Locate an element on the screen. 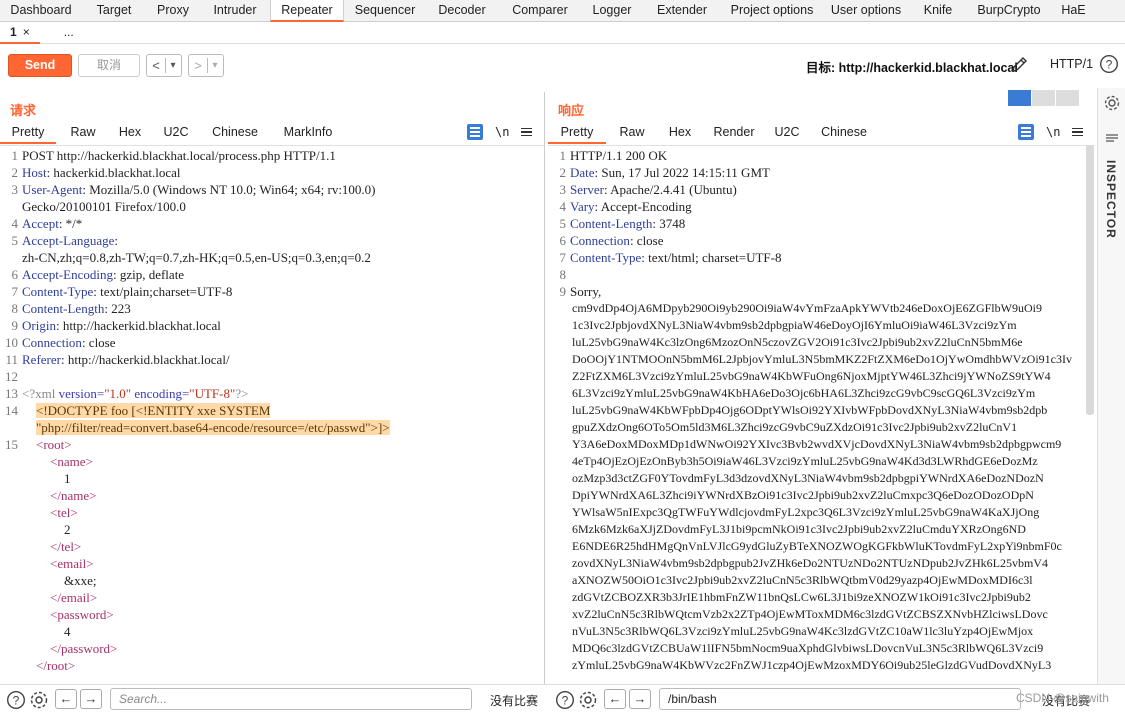  layout-stacked-button is located at coordinates (1044, 98).